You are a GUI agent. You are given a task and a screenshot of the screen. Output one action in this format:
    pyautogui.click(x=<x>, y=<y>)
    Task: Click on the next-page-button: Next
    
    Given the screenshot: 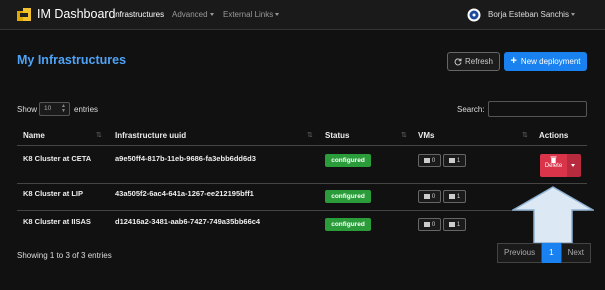 What is the action you would take?
    pyautogui.click(x=576, y=253)
    